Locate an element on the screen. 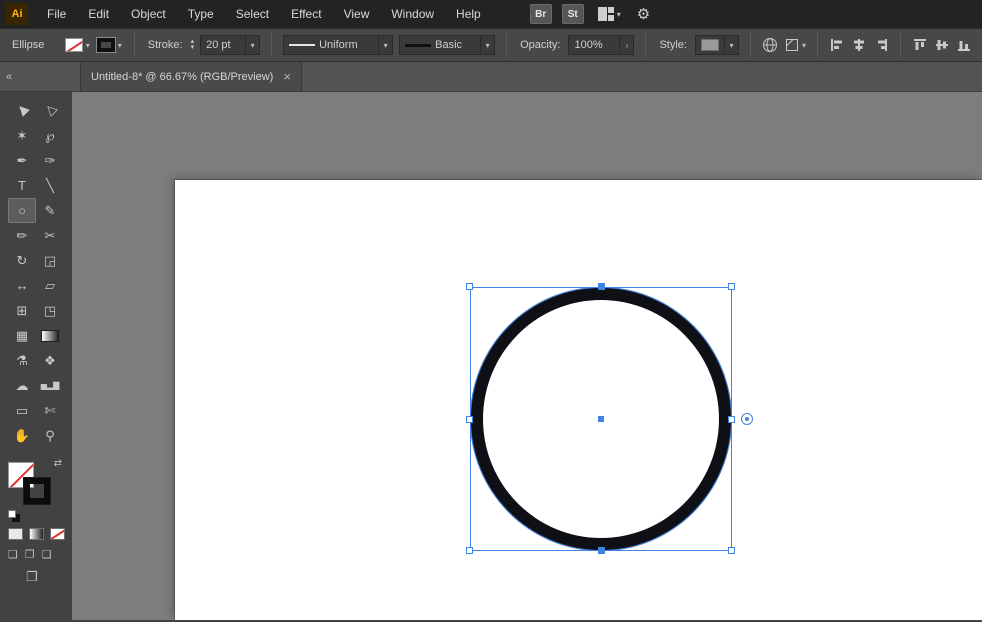 The height and width of the screenshot is (622, 982). menu-effect: Effect is located at coordinates (306, 14).